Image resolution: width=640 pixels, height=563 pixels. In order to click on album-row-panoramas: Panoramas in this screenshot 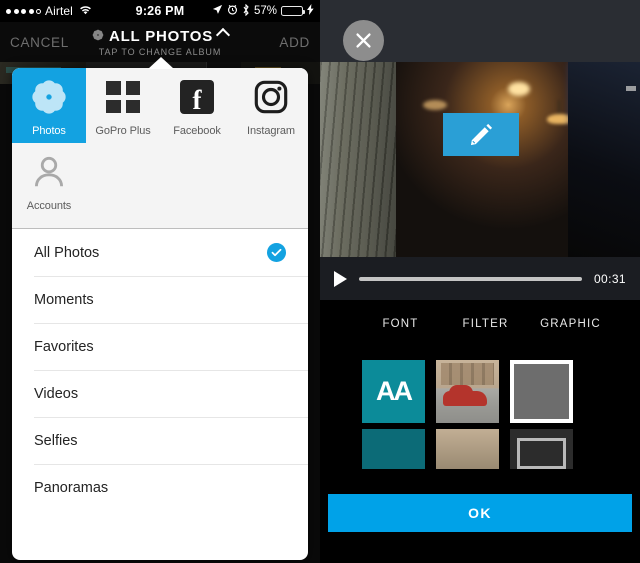, I will do `click(160, 487)`.